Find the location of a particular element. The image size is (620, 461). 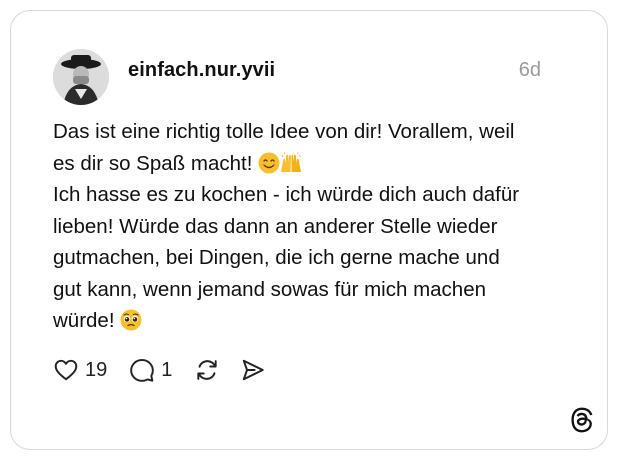

like-button: 19 is located at coordinates (80, 370).